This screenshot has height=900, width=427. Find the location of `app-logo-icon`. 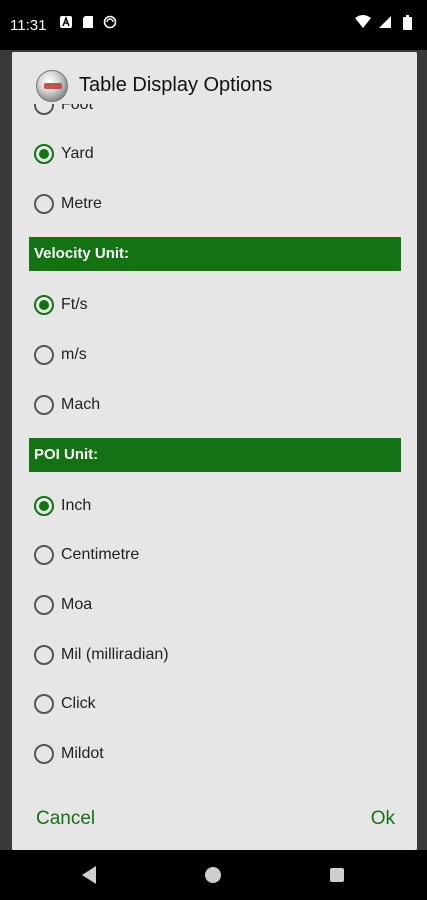

app-logo-icon is located at coordinates (52, 86).